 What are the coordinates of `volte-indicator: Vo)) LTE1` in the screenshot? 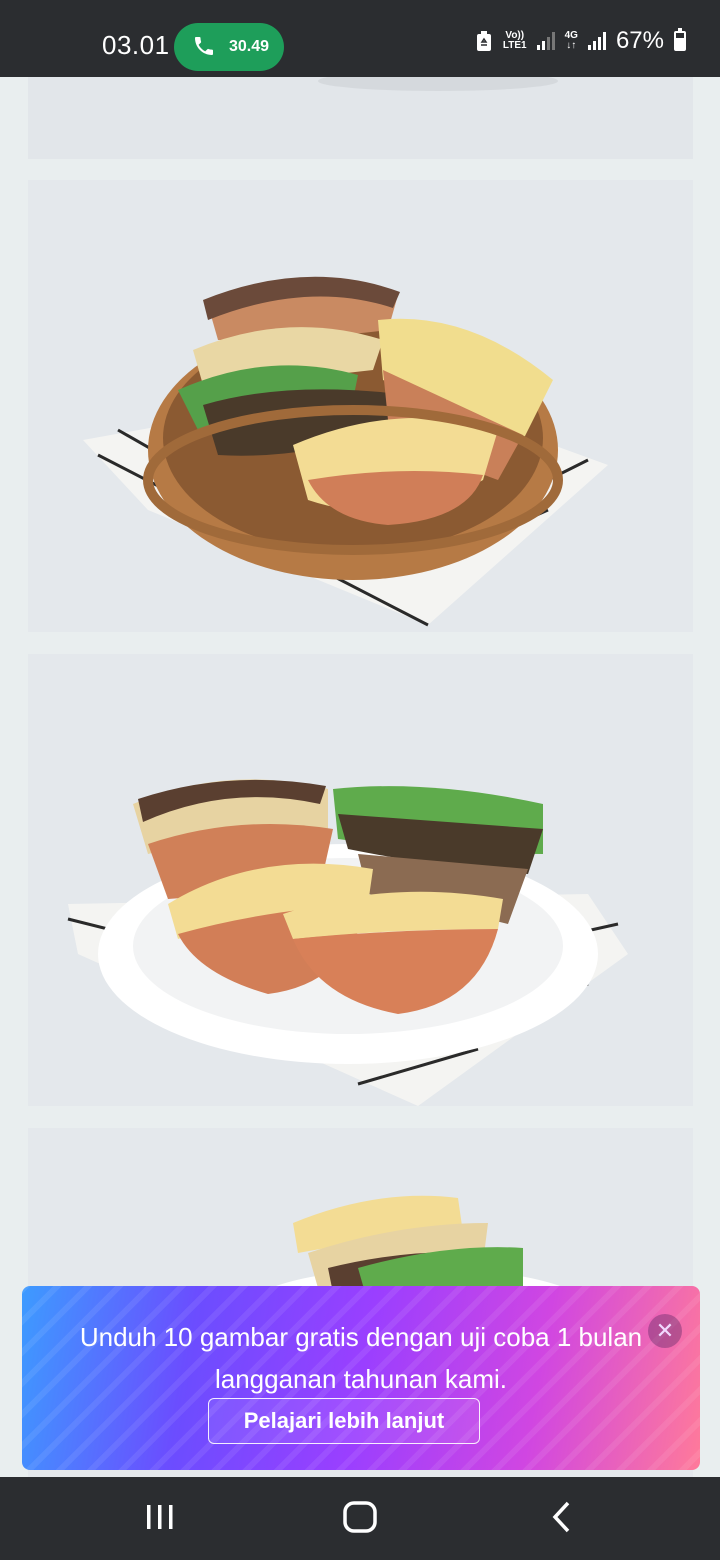 It's located at (515, 41).